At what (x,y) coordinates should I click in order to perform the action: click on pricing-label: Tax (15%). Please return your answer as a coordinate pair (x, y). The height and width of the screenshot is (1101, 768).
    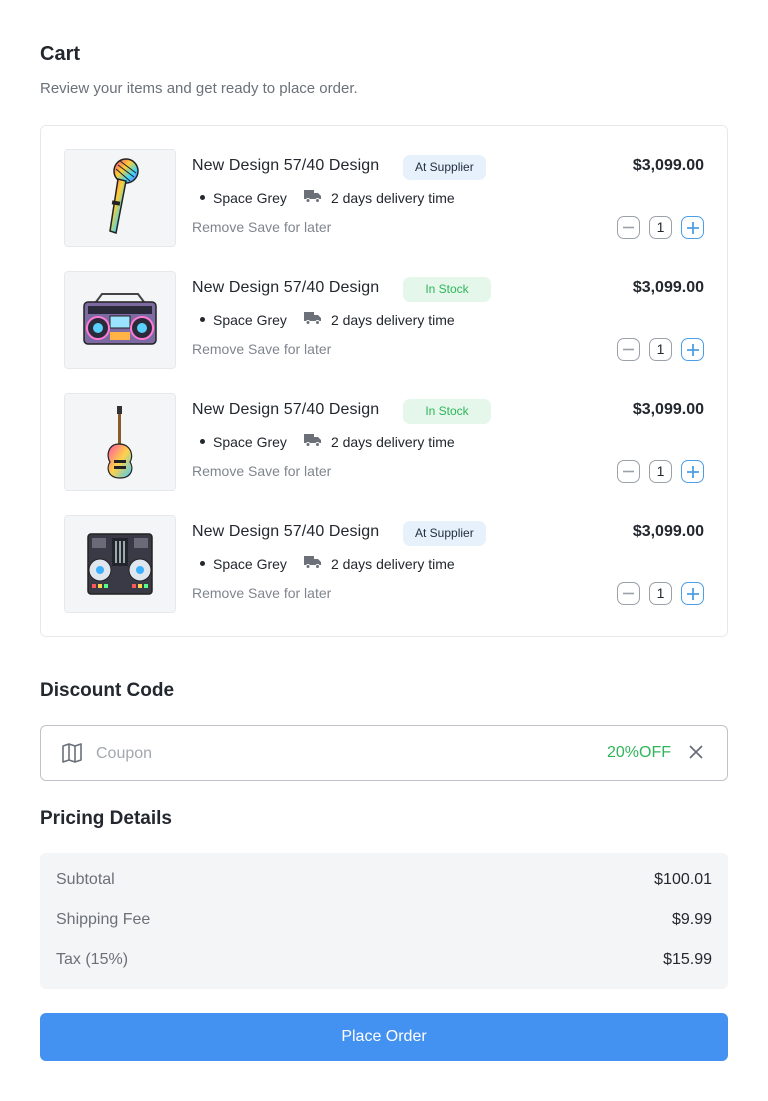
    Looking at the image, I should click on (92, 959).